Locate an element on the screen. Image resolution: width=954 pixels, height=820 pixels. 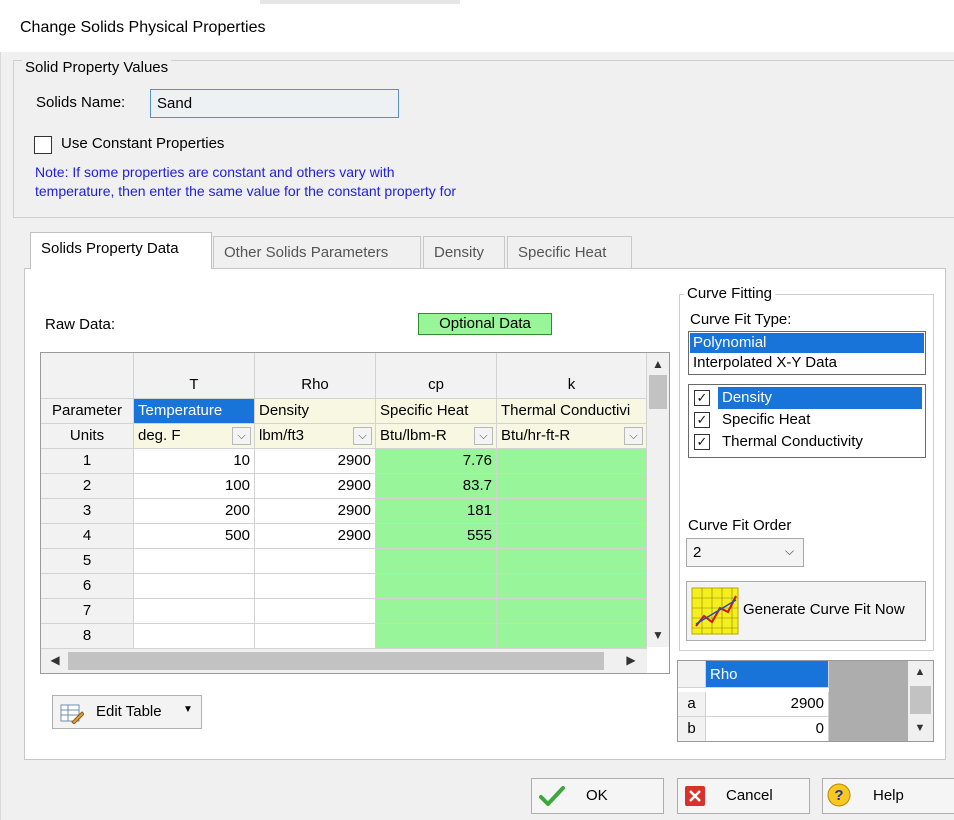
cell-specific-heat: 83.7 is located at coordinates (436, 486).